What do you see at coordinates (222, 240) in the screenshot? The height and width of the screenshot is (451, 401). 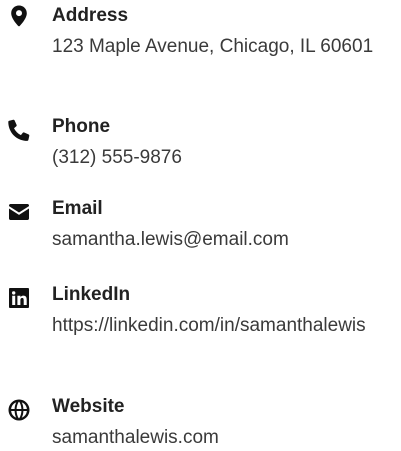 I see `email-value: samantha.lewis@email.com` at bounding box center [222, 240].